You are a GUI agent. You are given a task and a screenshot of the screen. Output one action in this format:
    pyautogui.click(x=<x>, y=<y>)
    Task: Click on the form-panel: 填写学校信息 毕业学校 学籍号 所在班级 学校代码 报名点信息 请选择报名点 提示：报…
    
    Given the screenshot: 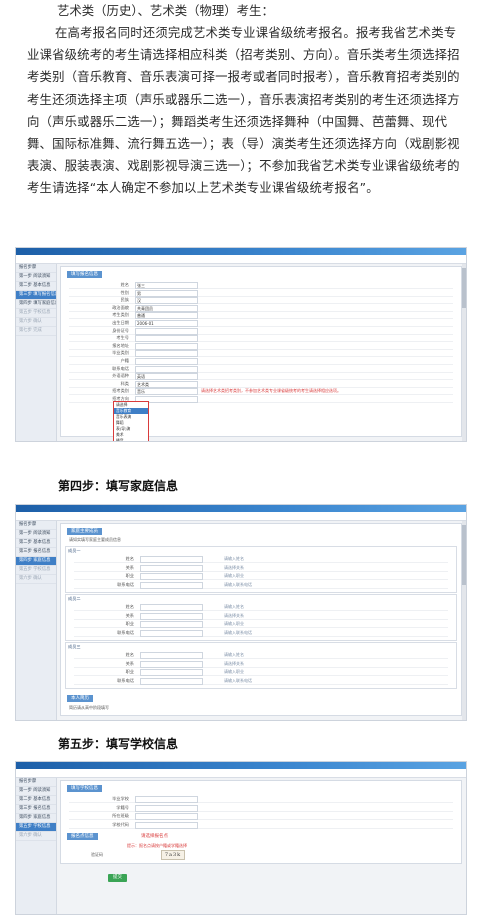 What is the action you would take?
    pyautogui.click(x=261, y=822)
    